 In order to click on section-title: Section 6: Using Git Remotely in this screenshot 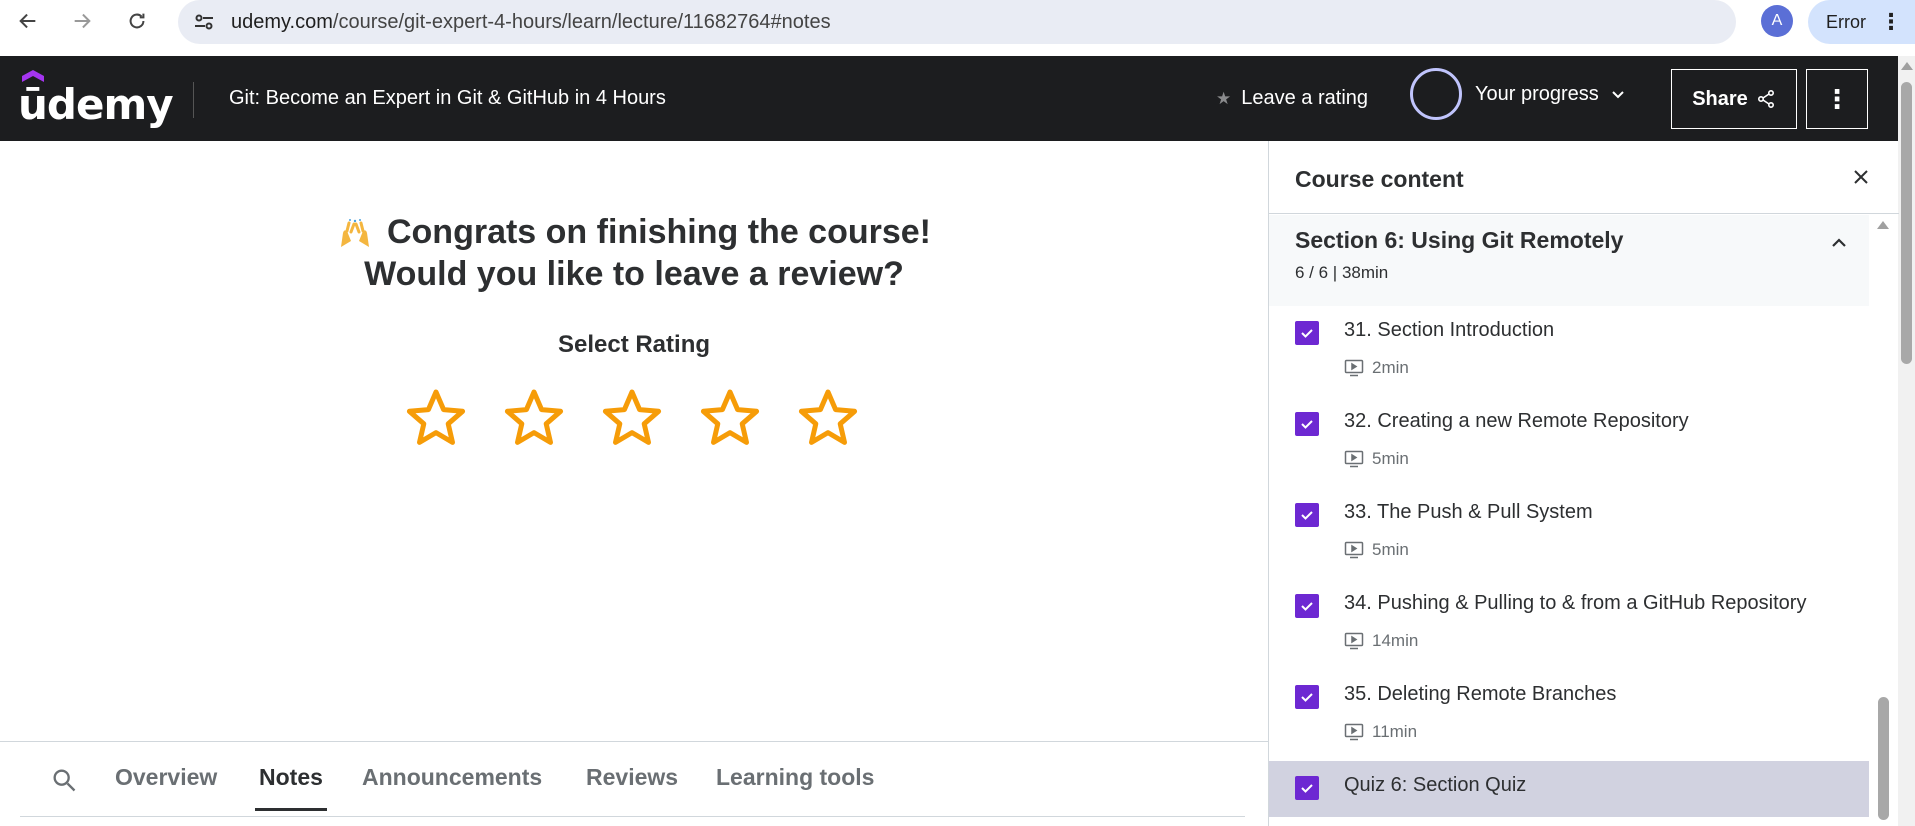, I will do `click(1459, 240)`.